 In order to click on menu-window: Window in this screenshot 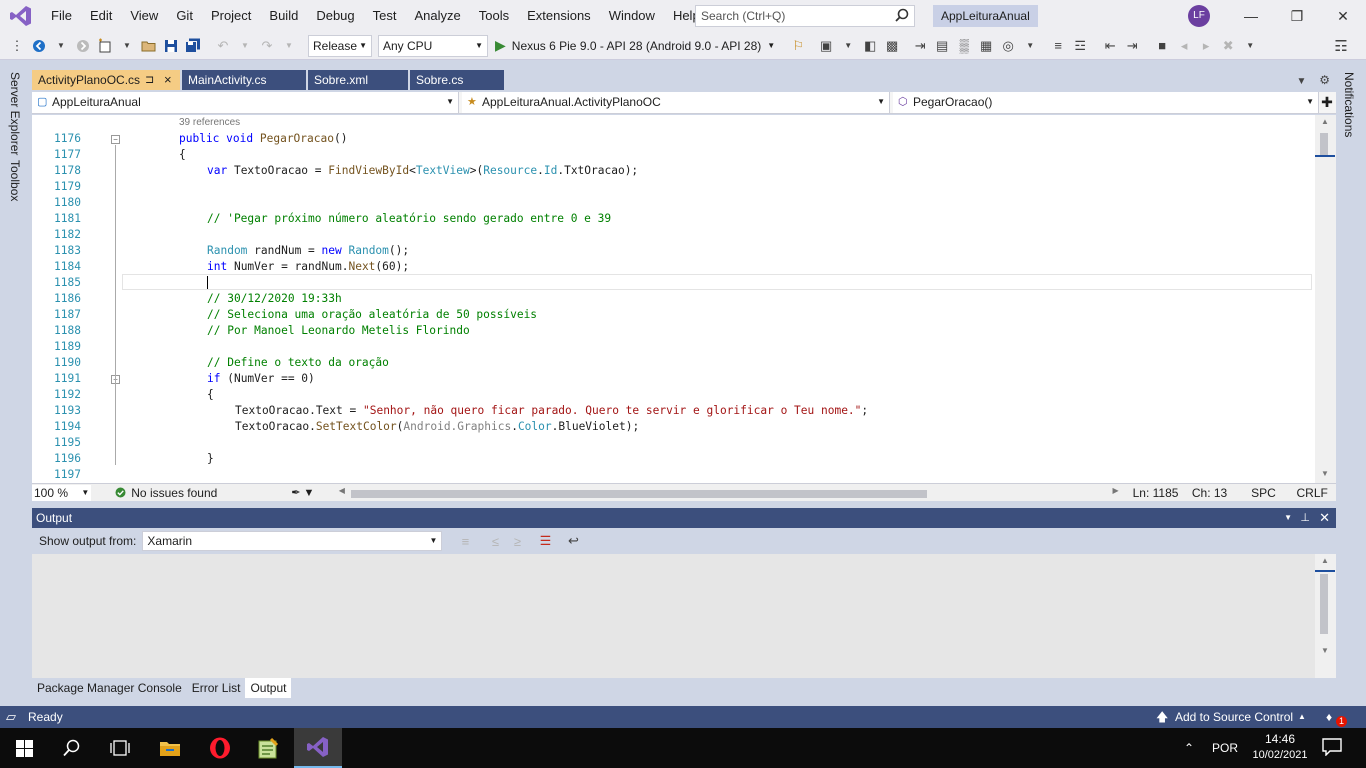, I will do `click(632, 16)`.